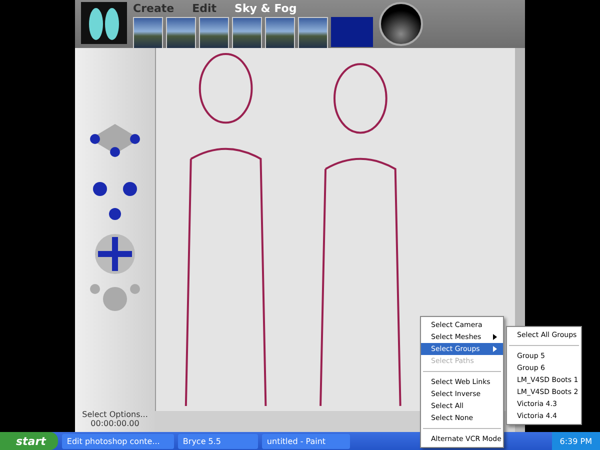 The image size is (600, 450). I want to click on nav-tab: Edit, so click(204, 8).